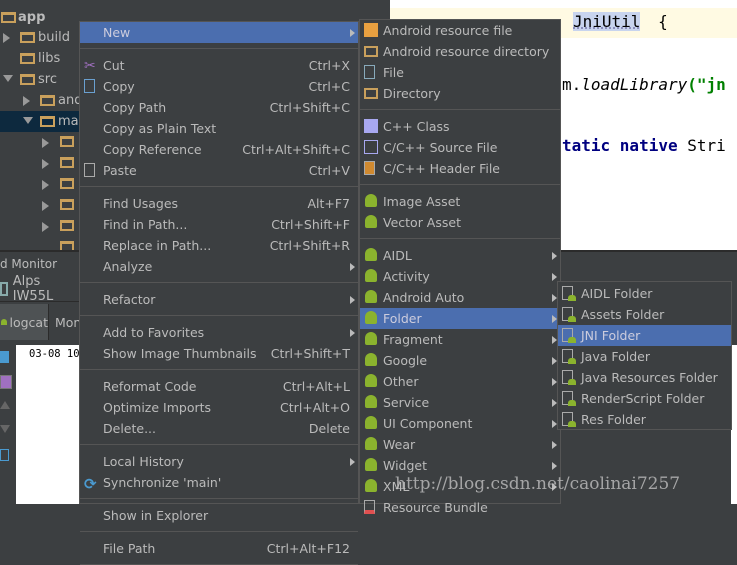 Image resolution: width=737 pixels, height=565 pixels. Describe the element at coordinates (64, 322) in the screenshot. I see `tab-monitors: Mon` at that location.